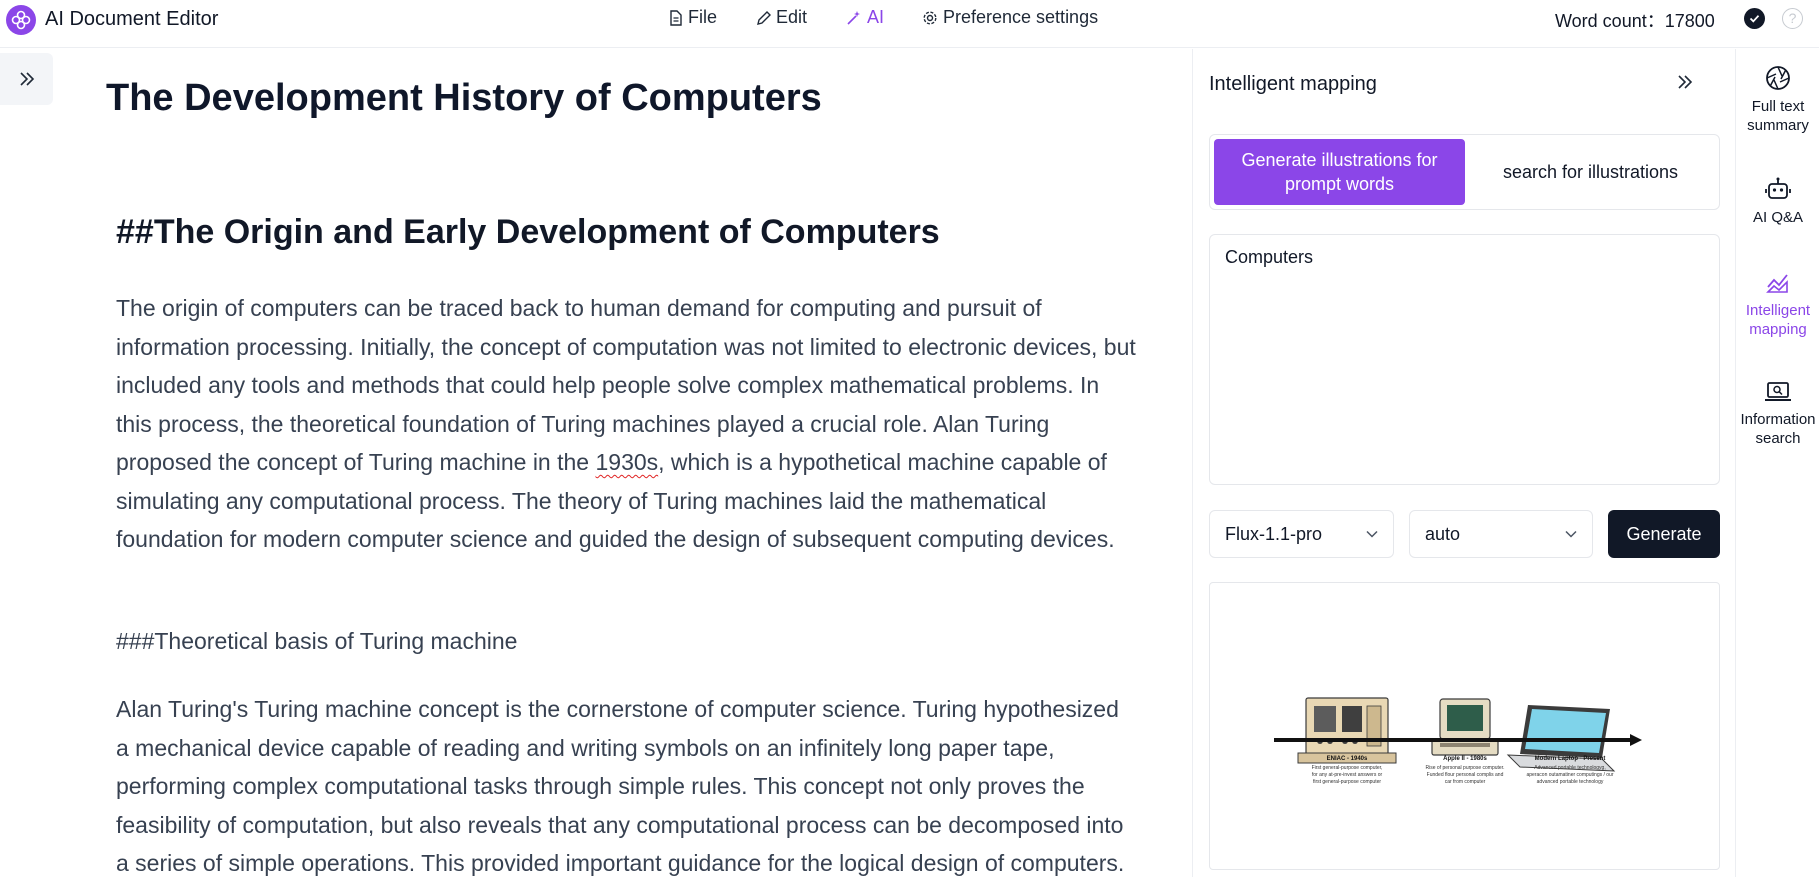  Describe the element at coordinates (1778, 116) in the screenshot. I see `rail-item-label: Full text summary` at that location.